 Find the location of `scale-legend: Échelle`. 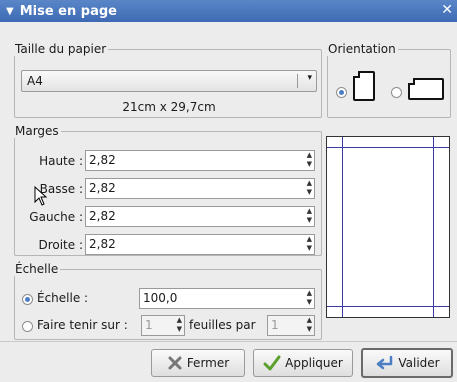

scale-legend: Échelle is located at coordinates (37, 269).